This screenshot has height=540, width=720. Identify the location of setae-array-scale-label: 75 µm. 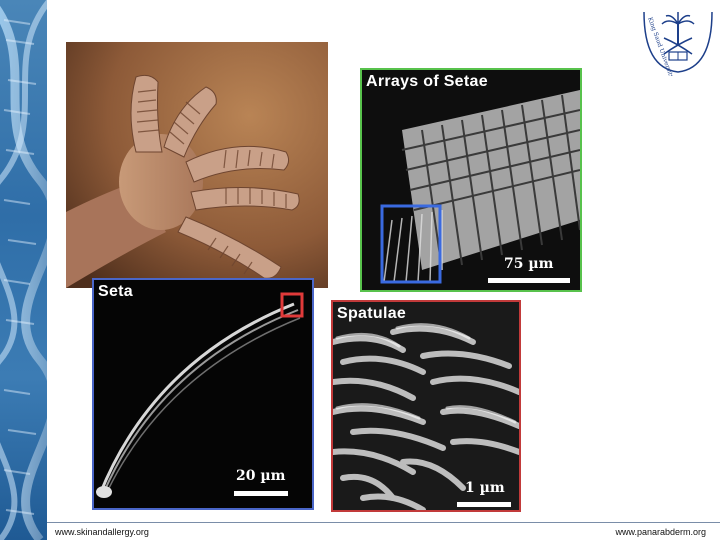
(529, 264).